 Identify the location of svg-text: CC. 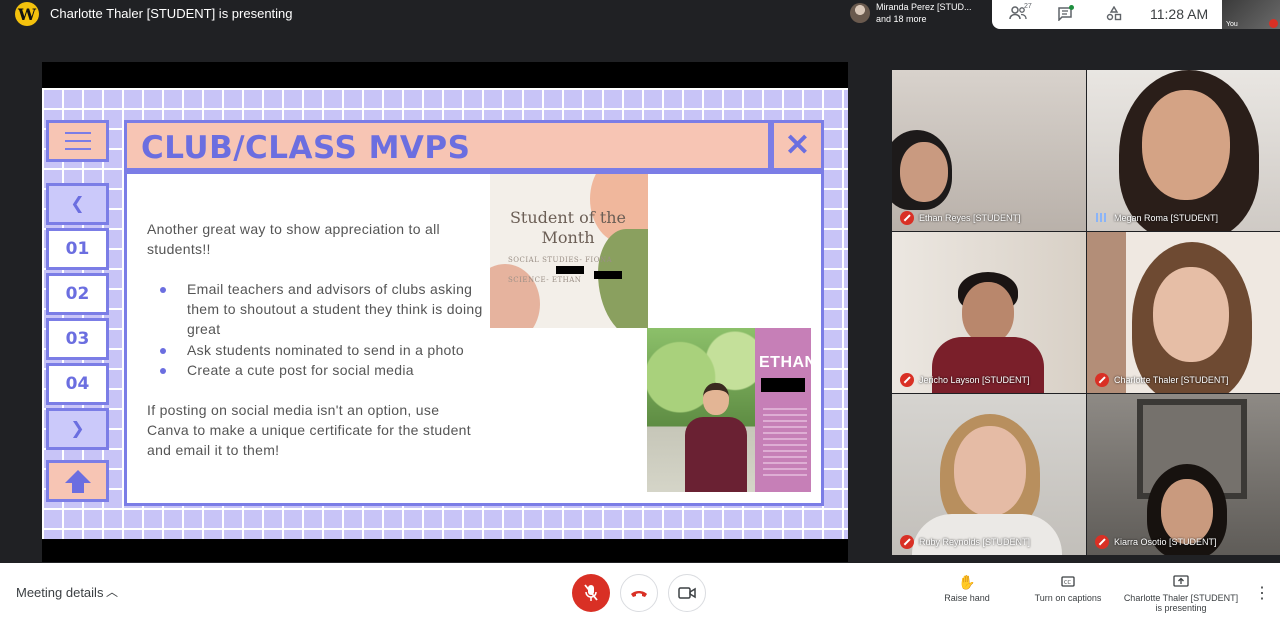
(1067, 583).